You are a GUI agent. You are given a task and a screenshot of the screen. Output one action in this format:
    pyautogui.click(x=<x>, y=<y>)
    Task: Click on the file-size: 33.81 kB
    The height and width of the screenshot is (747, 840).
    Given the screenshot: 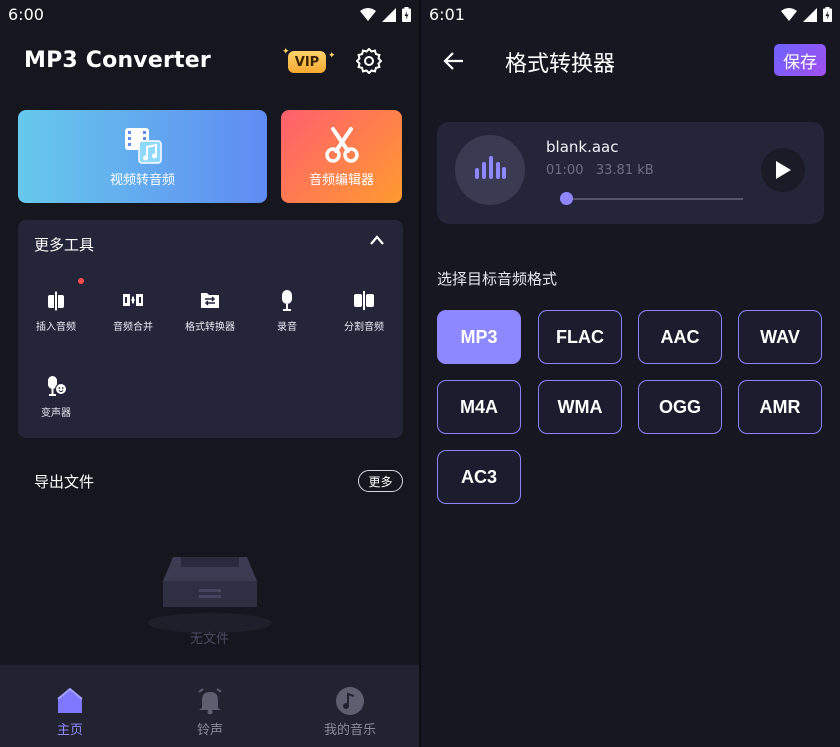 What is the action you would take?
    pyautogui.click(x=624, y=170)
    